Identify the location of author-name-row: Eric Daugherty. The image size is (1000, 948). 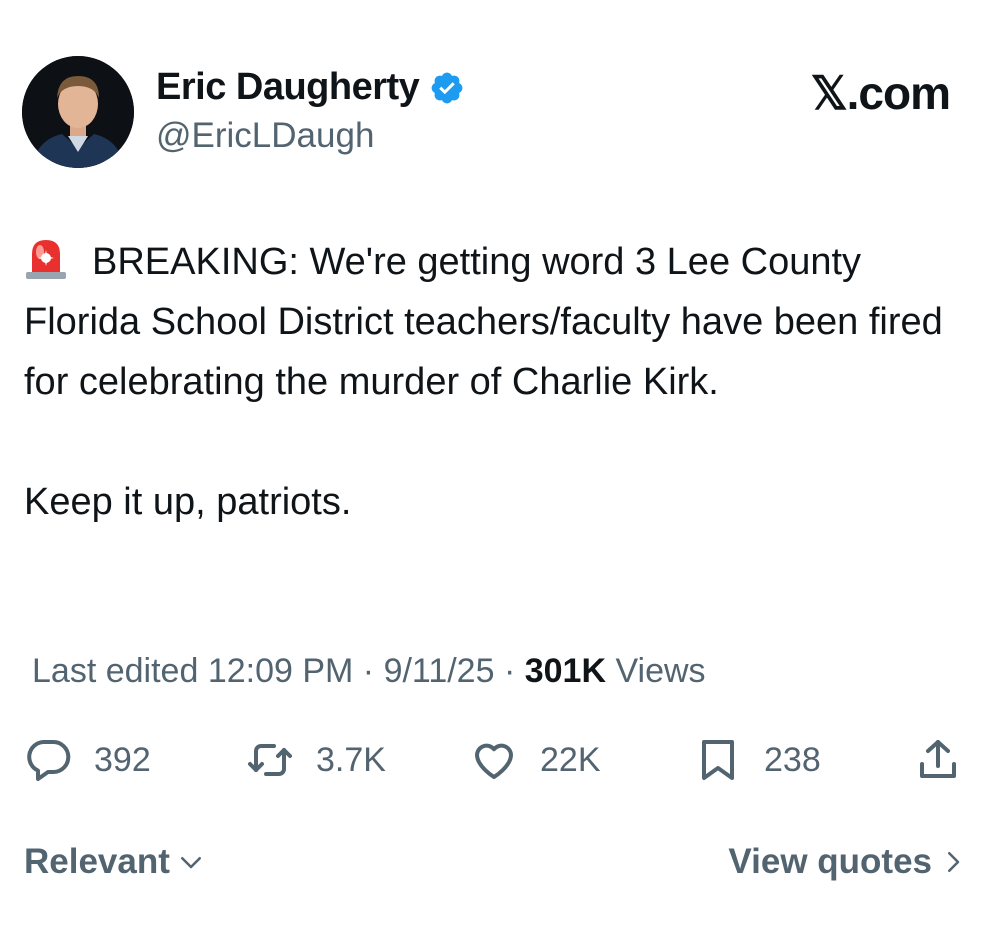
(310, 87).